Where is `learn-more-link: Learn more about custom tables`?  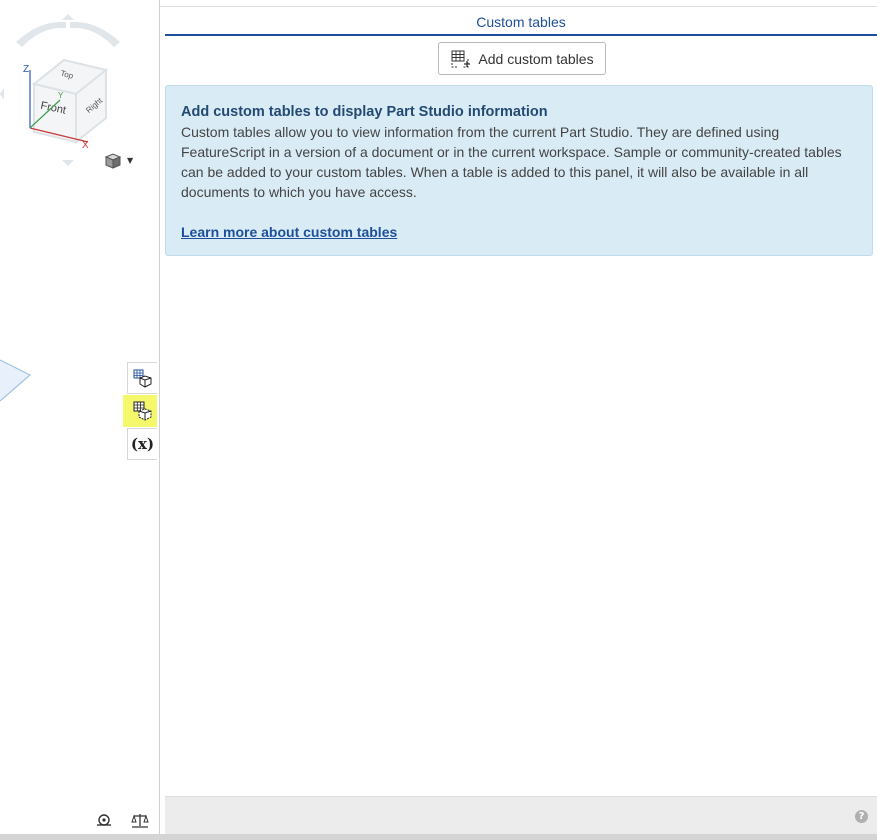
learn-more-link: Learn more about custom tables is located at coordinates (289, 232).